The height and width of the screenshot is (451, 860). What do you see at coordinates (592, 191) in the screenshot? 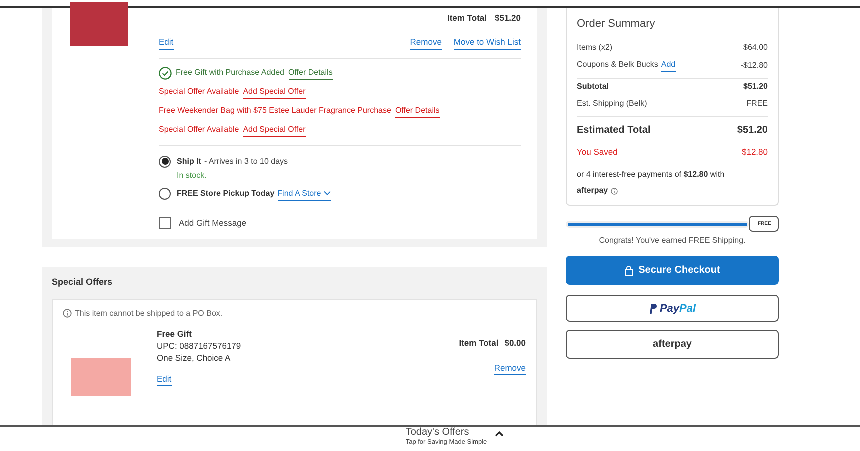
I see `afterpay-logo: afterpay` at bounding box center [592, 191].